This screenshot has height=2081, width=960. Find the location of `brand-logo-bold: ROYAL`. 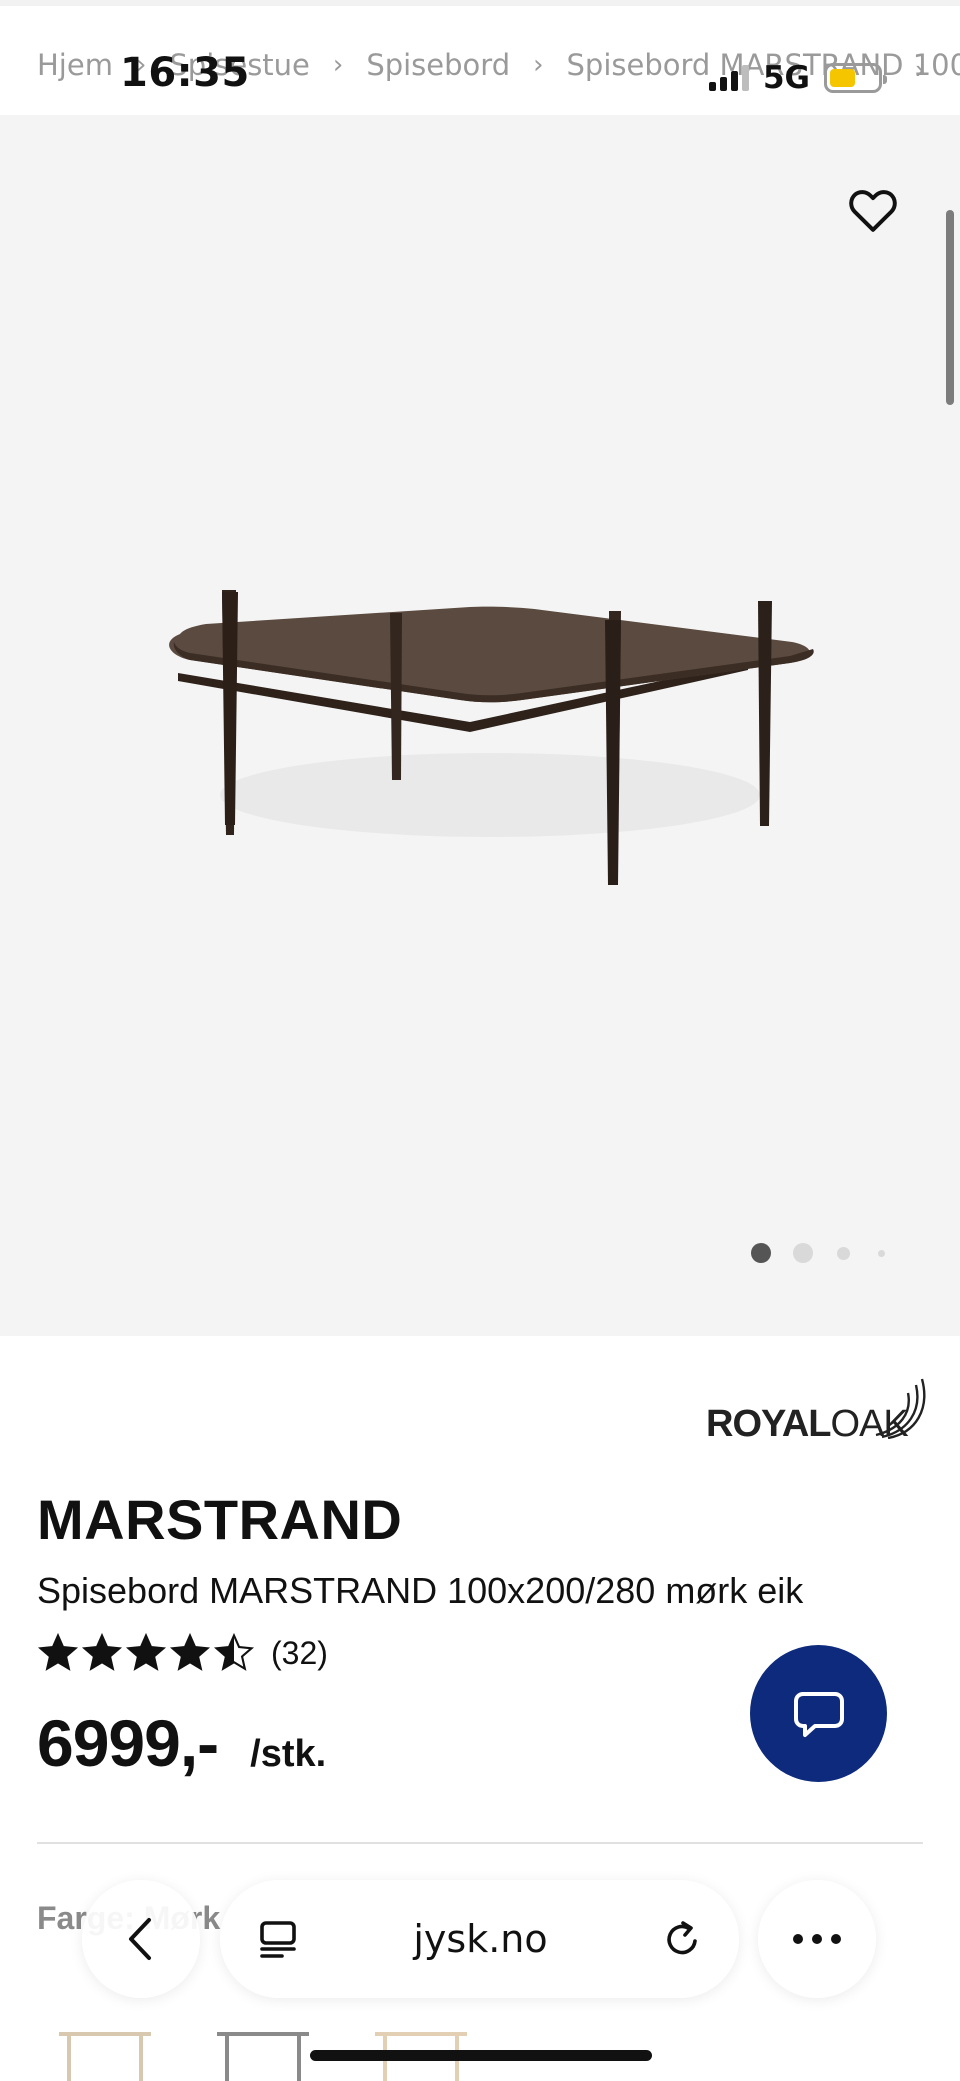

brand-logo-bold: ROYAL is located at coordinates (769, 1424).